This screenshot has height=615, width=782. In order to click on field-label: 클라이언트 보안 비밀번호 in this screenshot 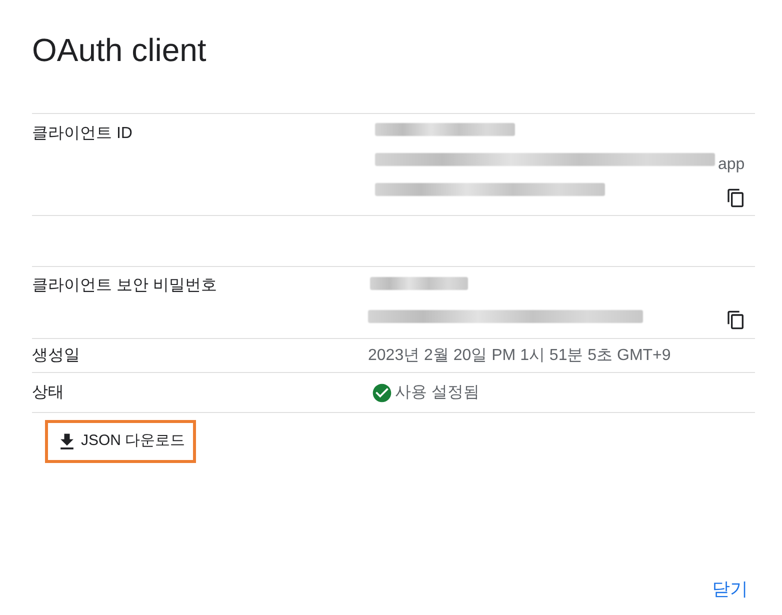, I will do `click(124, 285)`.